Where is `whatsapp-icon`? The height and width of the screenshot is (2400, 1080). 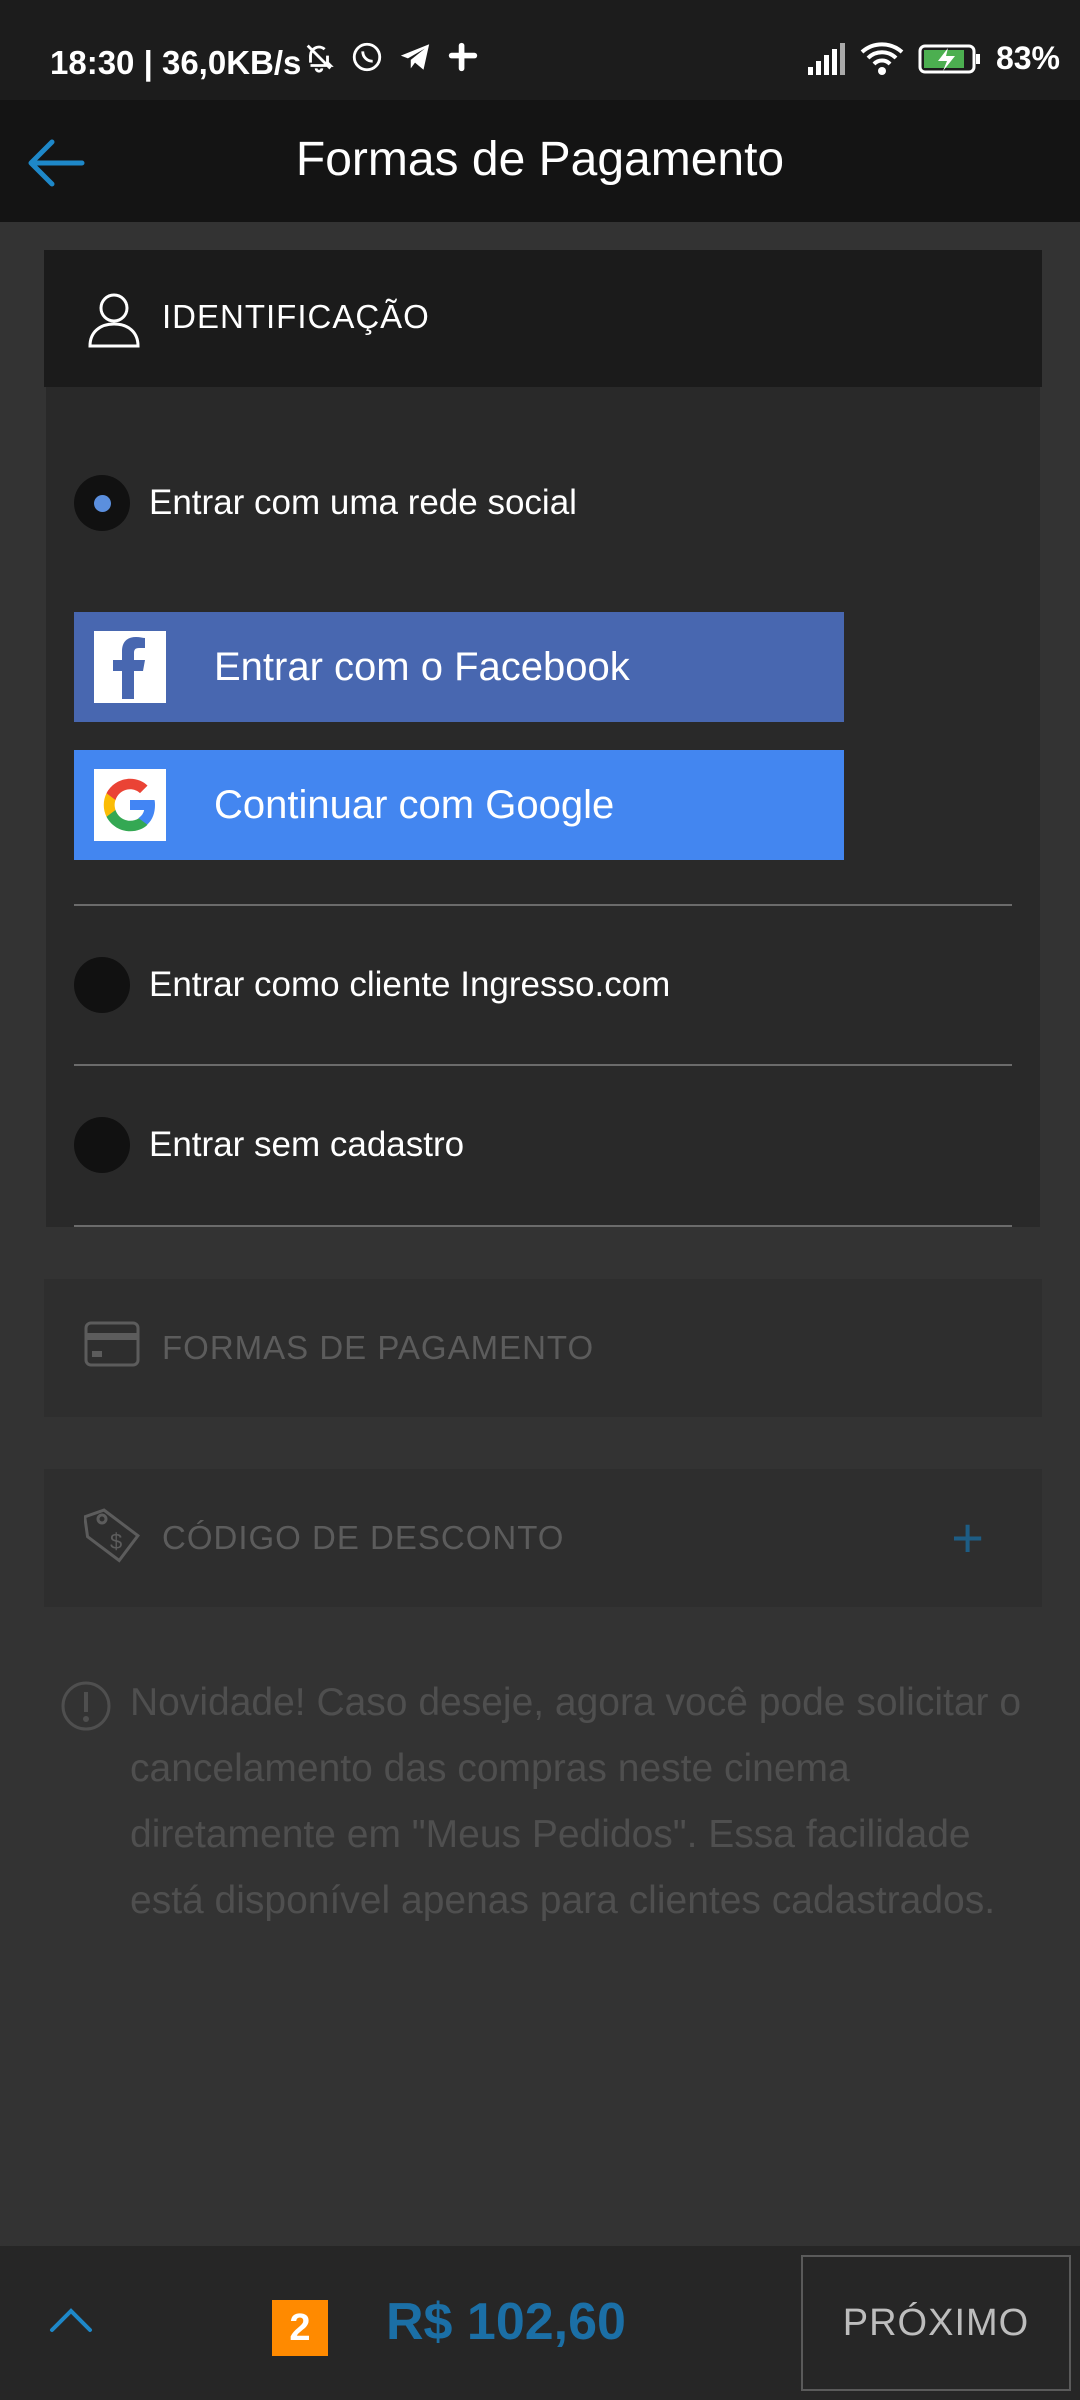 whatsapp-icon is located at coordinates (367, 57).